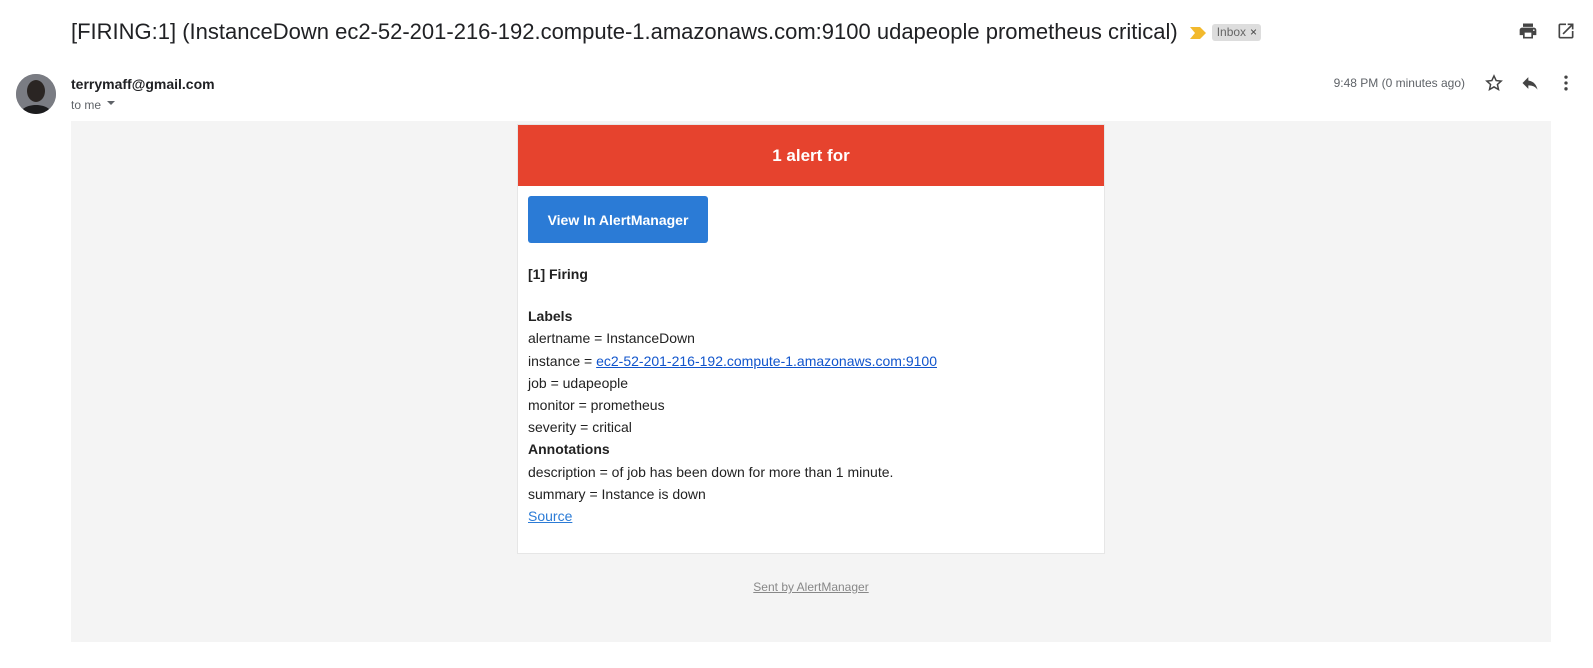  I want to click on firing-heading: [1] Firing, so click(558, 274).